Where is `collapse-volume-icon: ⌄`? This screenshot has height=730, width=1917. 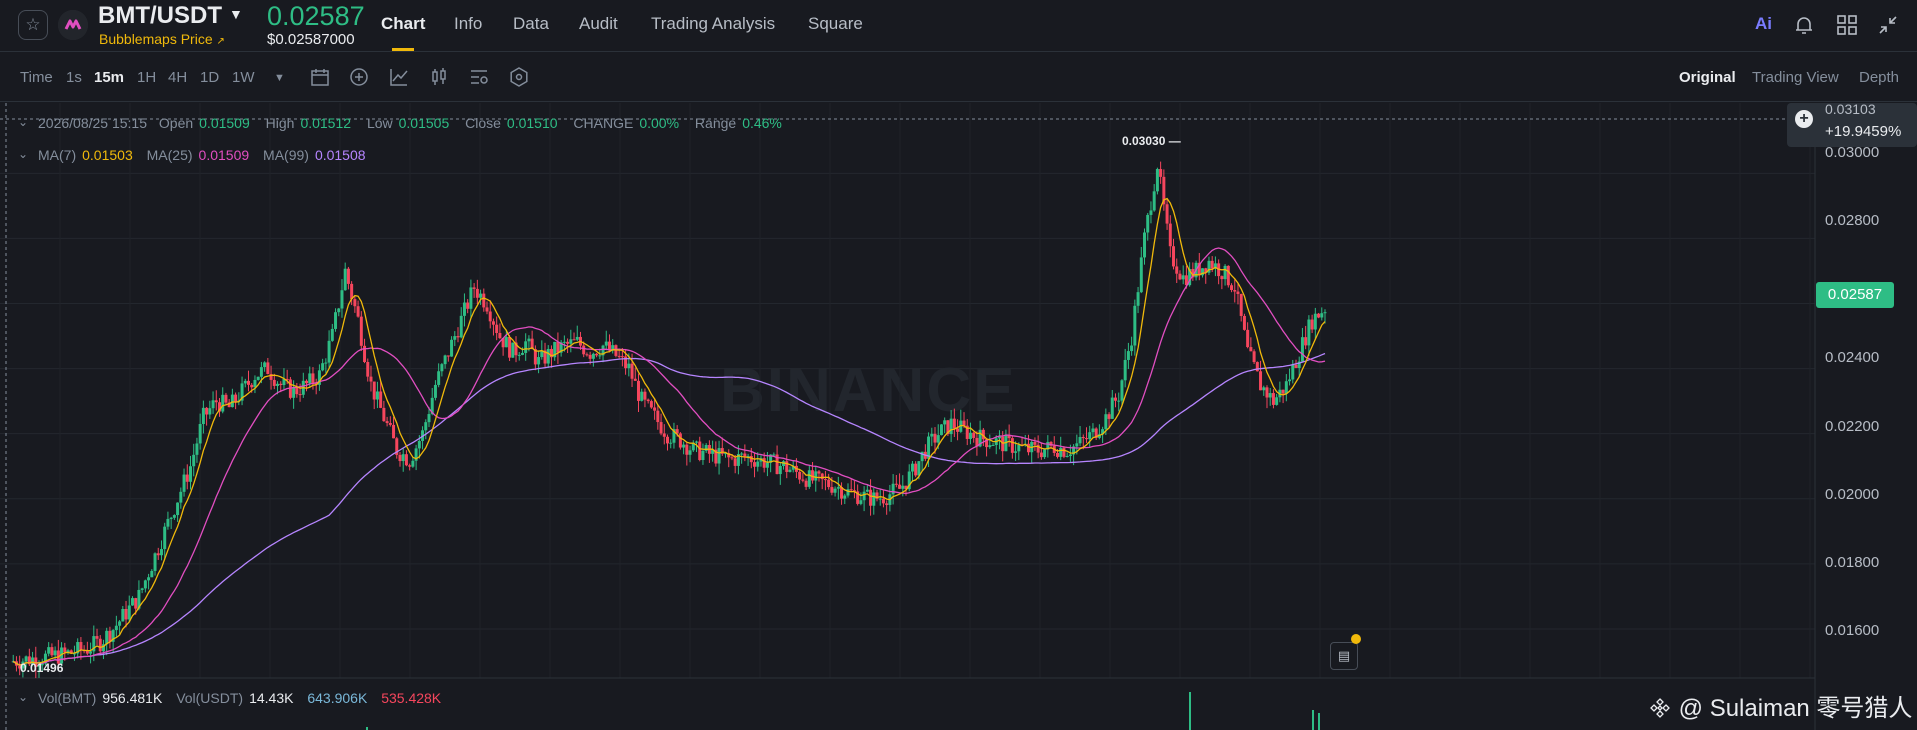 collapse-volume-icon: ⌄ is located at coordinates (23, 697).